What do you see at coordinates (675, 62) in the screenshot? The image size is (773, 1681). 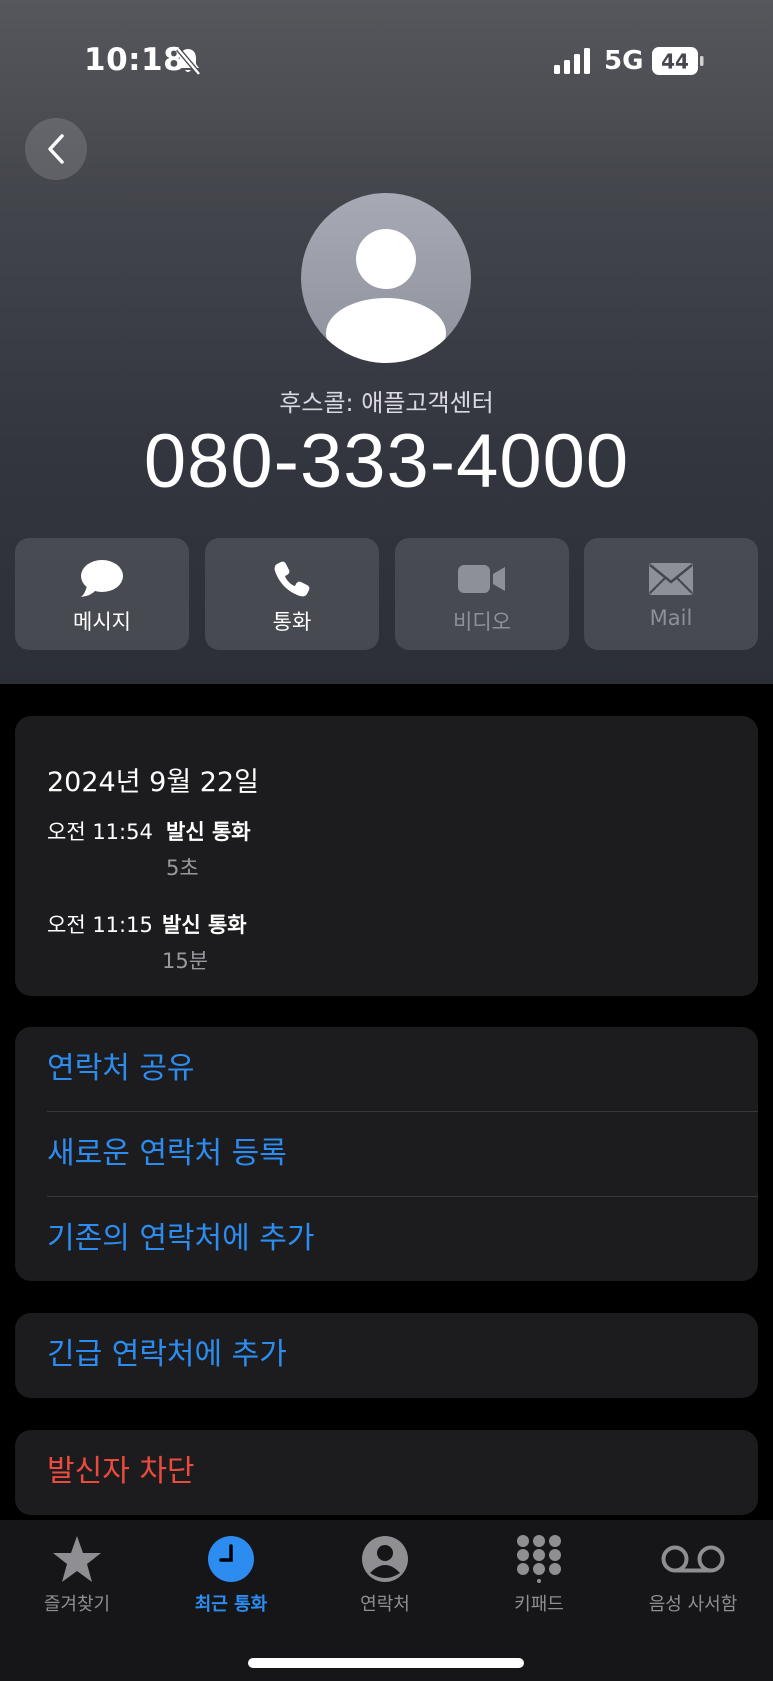 I see `battery-level: 44` at bounding box center [675, 62].